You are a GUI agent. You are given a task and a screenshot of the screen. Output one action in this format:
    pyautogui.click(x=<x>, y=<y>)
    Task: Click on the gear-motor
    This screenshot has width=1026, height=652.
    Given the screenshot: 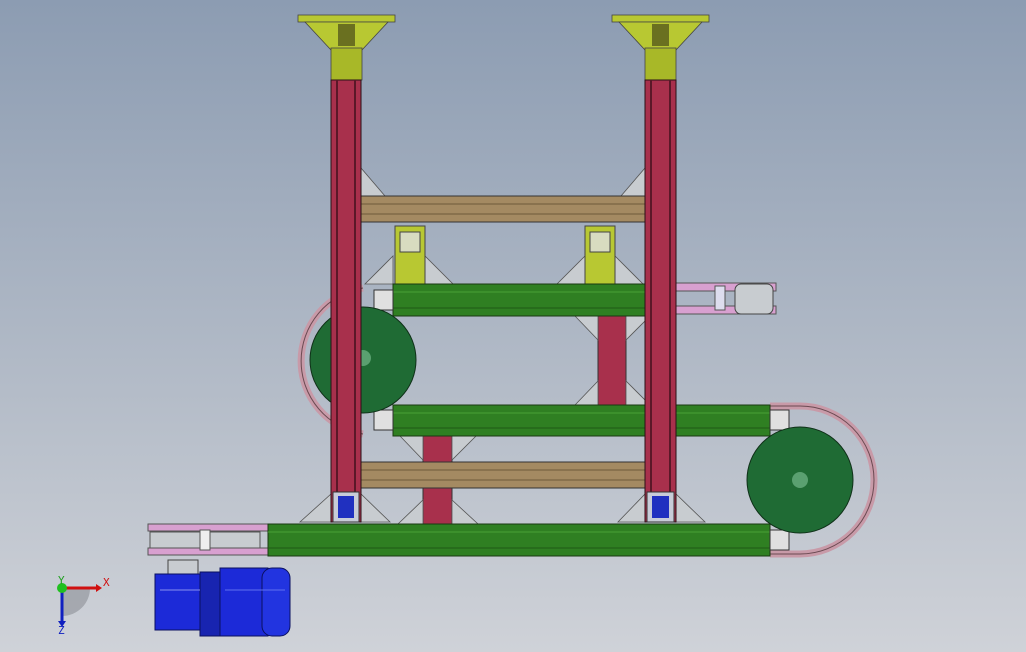 What is the action you would take?
    pyautogui.click(x=222, y=598)
    